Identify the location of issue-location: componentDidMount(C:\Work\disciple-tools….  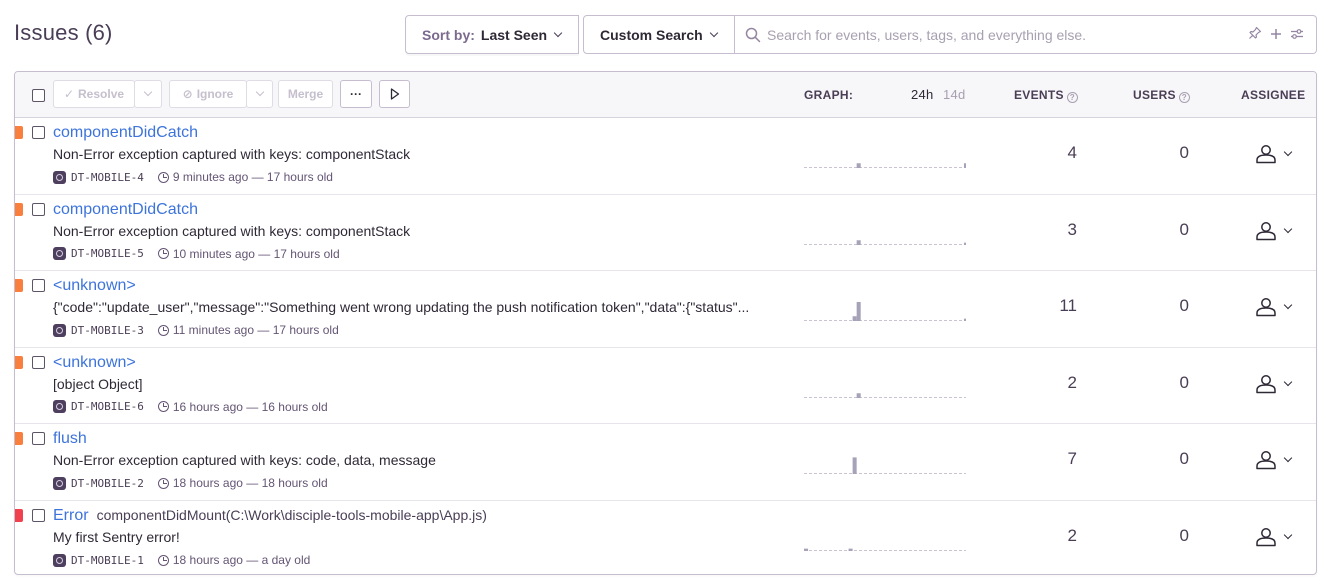
(291, 515).